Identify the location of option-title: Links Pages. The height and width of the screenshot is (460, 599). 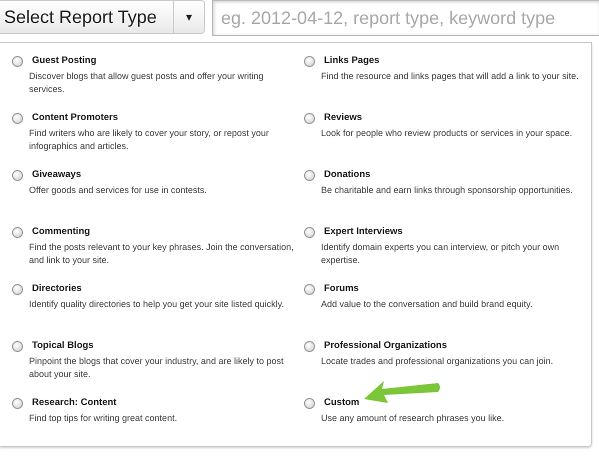
(352, 61).